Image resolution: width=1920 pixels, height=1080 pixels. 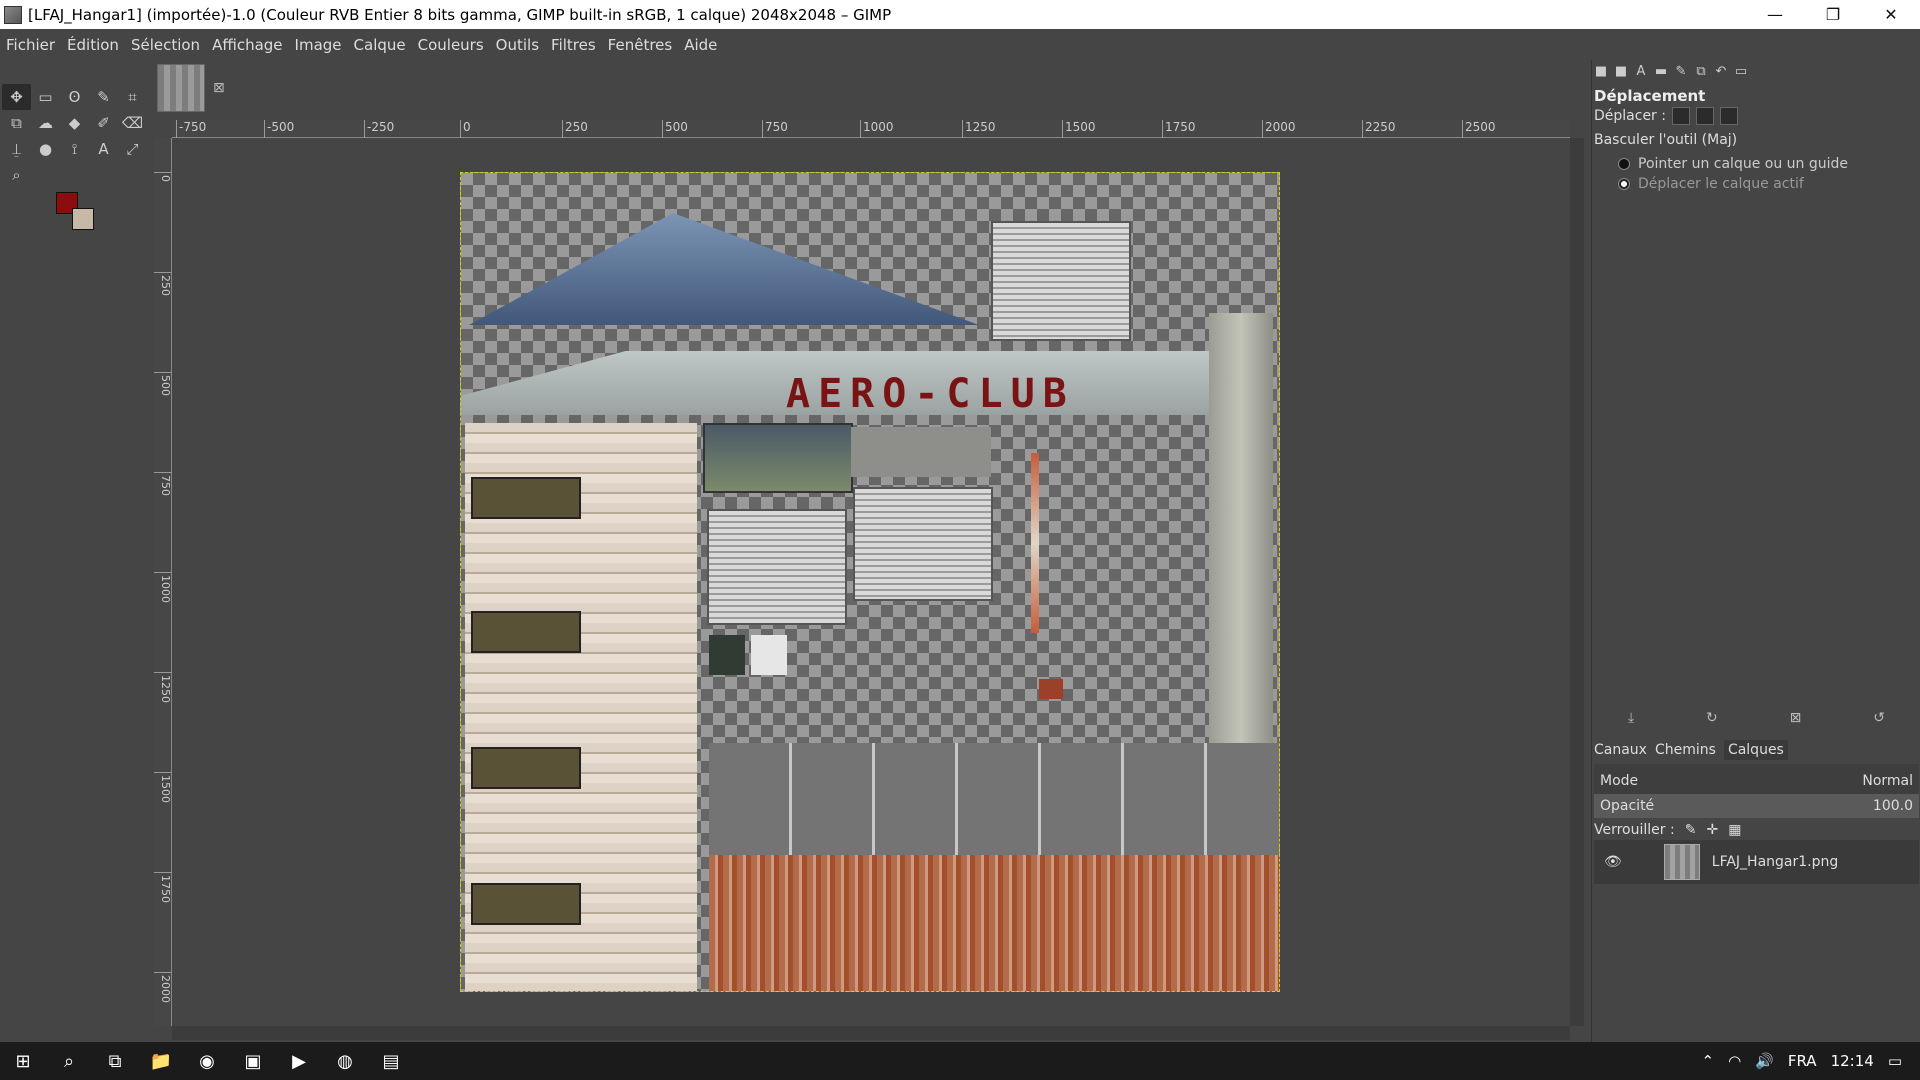 I want to click on undo-tab-icon: ↶, so click(x=1721, y=71).